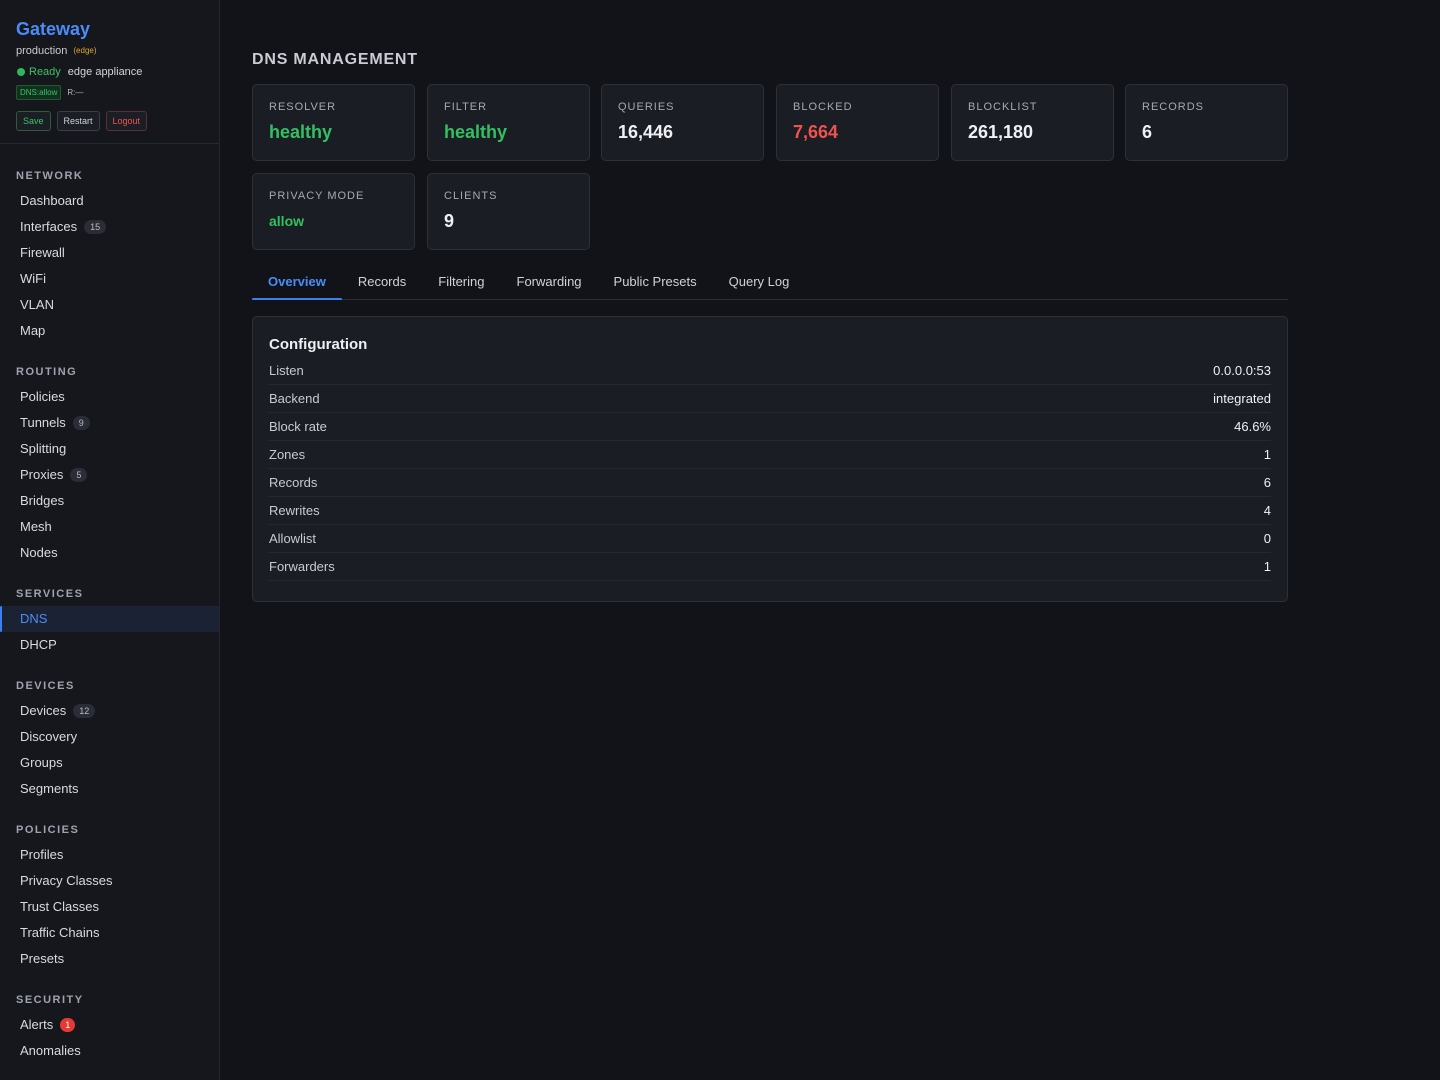 This screenshot has width=1440, height=1080. What do you see at coordinates (1267, 538) in the screenshot?
I see `config-value: 0` at bounding box center [1267, 538].